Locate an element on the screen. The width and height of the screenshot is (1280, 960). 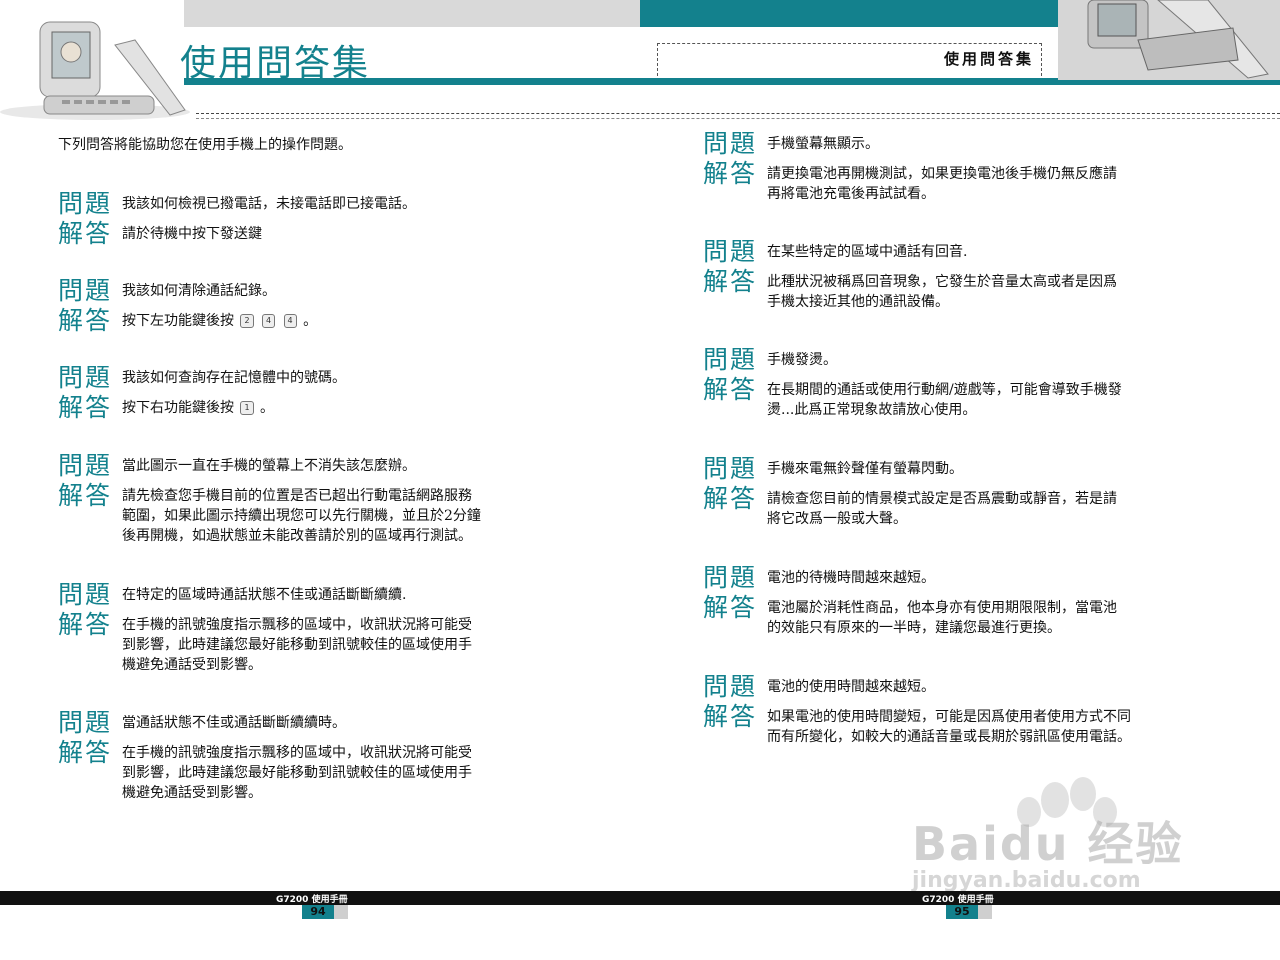
answer-line: 將它改爲一般或大聲。 is located at coordinates (837, 519).